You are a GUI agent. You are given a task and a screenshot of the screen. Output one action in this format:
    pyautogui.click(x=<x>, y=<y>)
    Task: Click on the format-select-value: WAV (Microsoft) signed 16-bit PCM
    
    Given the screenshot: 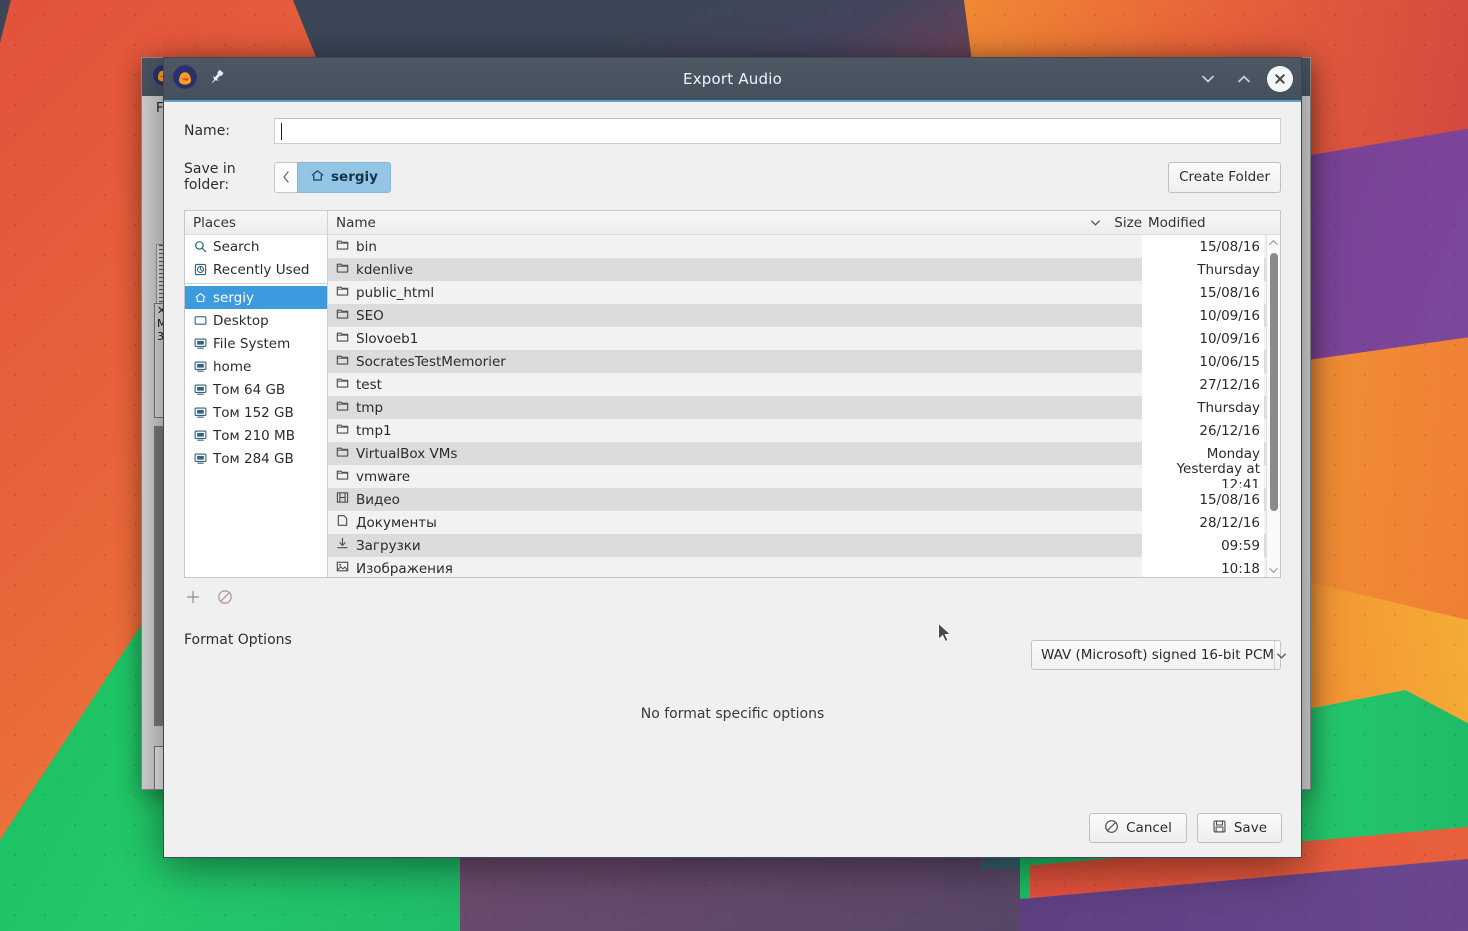 What is the action you would take?
    pyautogui.click(x=1158, y=655)
    